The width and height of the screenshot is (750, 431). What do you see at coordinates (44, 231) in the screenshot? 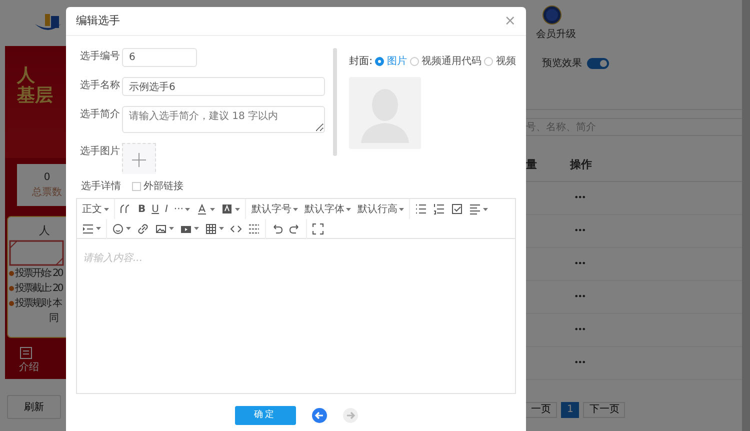
I see `card-title: 人` at bounding box center [44, 231].